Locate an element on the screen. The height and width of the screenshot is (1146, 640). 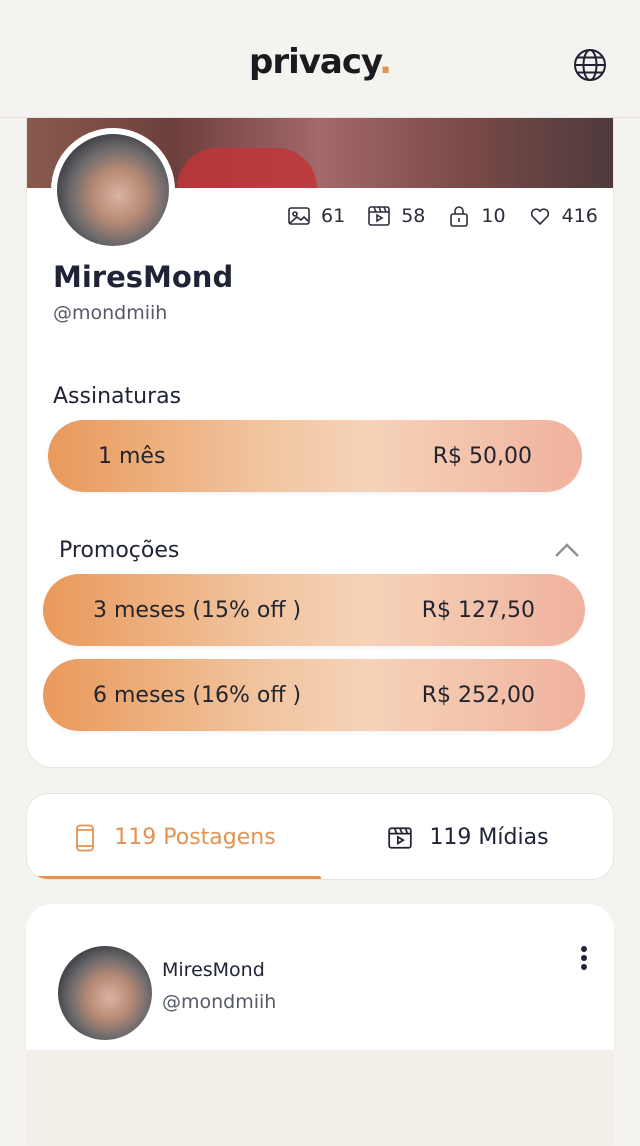
plan-1-month-button: 1 mês R$ 50,00 is located at coordinates (315, 456).